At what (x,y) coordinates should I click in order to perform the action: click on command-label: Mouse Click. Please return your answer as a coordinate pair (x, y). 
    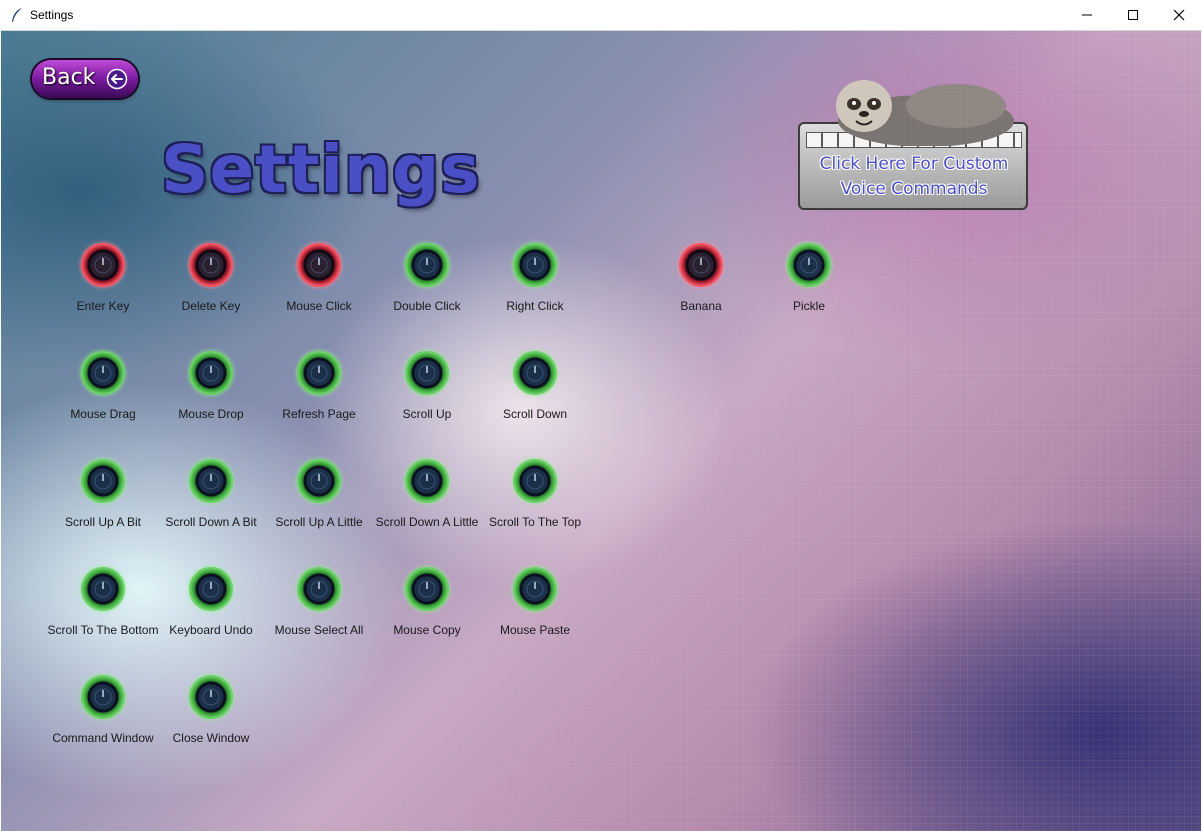
    Looking at the image, I should click on (319, 306).